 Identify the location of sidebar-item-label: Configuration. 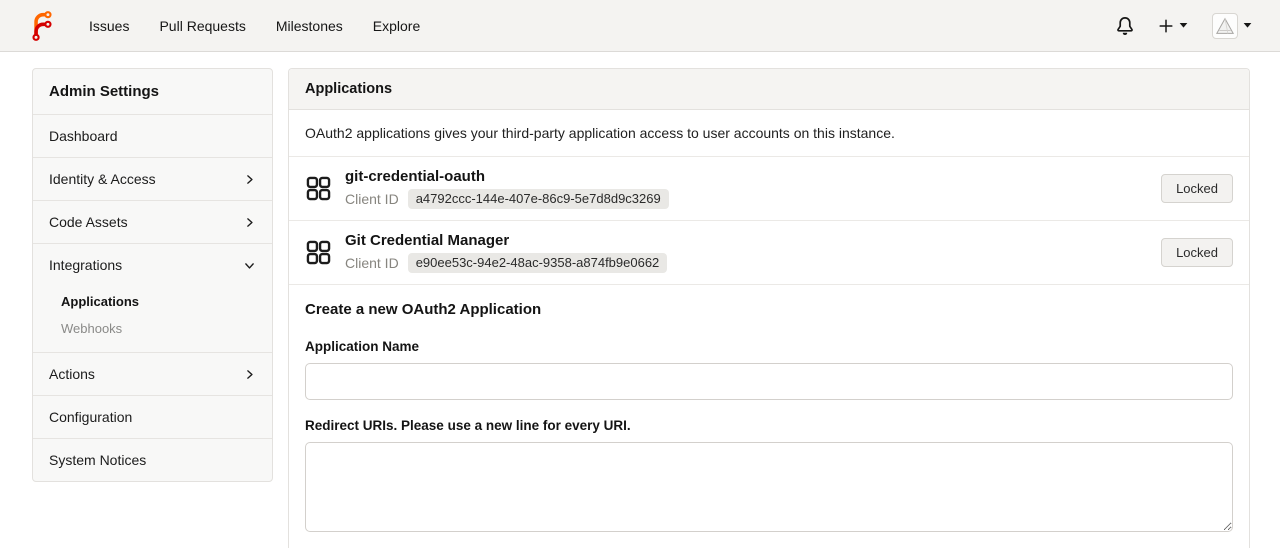
(91, 417).